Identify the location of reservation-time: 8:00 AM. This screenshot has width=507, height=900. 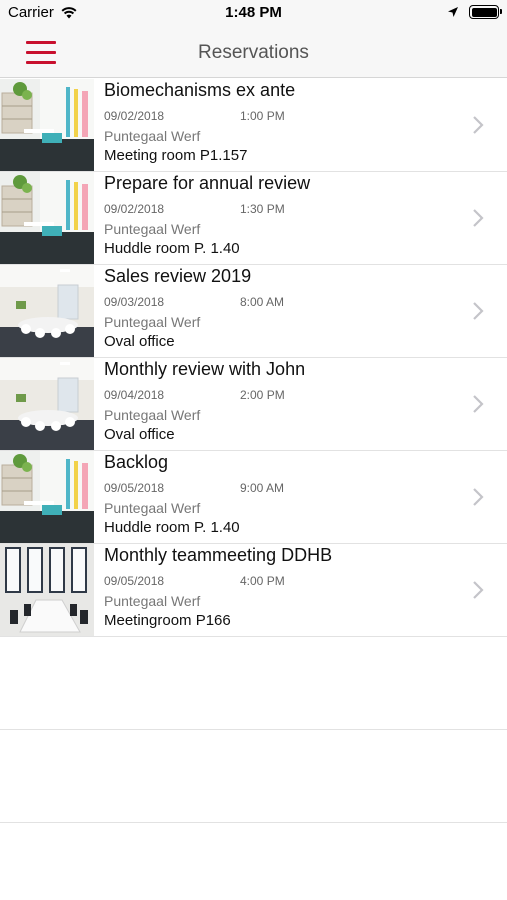
(262, 302).